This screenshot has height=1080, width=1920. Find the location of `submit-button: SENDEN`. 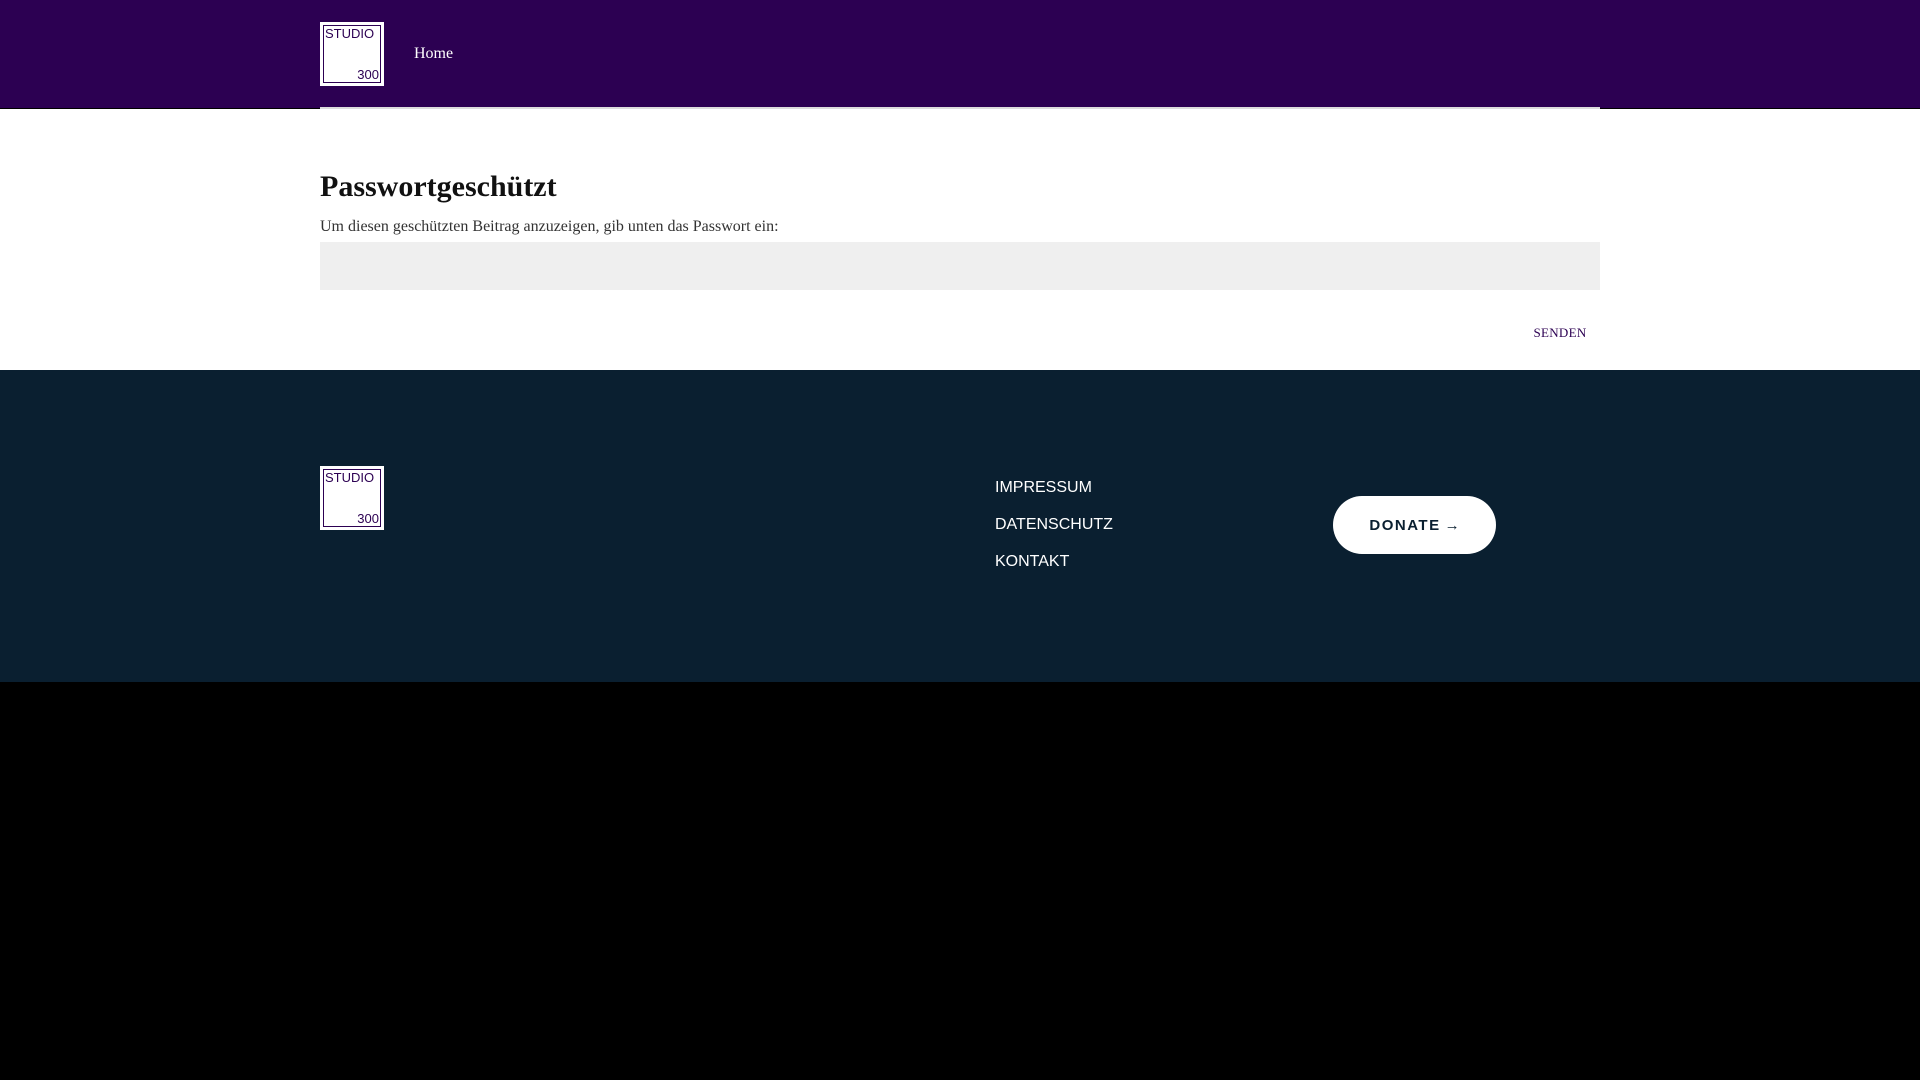

submit-button: SENDEN is located at coordinates (1560, 333).